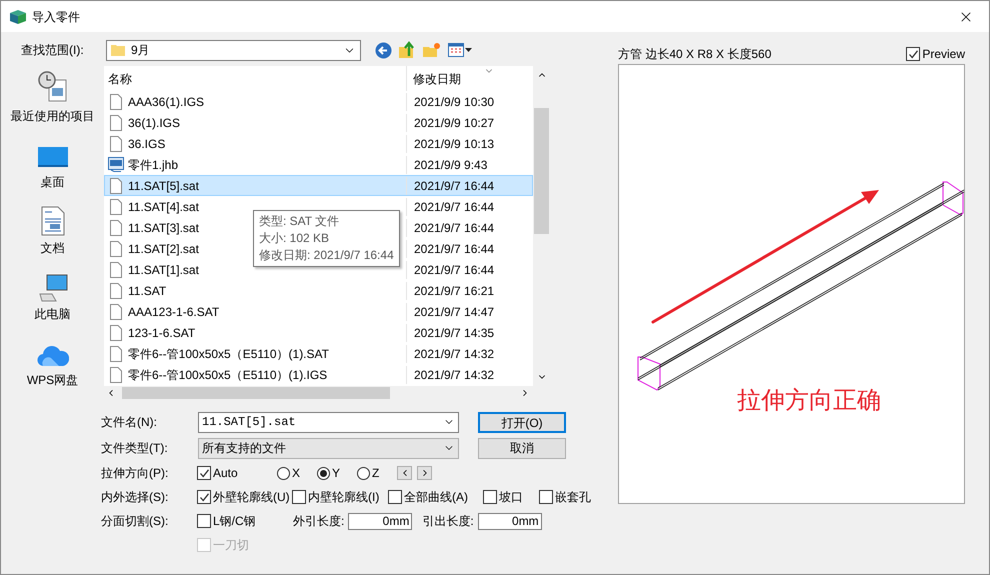  What do you see at coordinates (234, 521) in the screenshot?
I see `checkbox-label: L钢/C钢` at bounding box center [234, 521].